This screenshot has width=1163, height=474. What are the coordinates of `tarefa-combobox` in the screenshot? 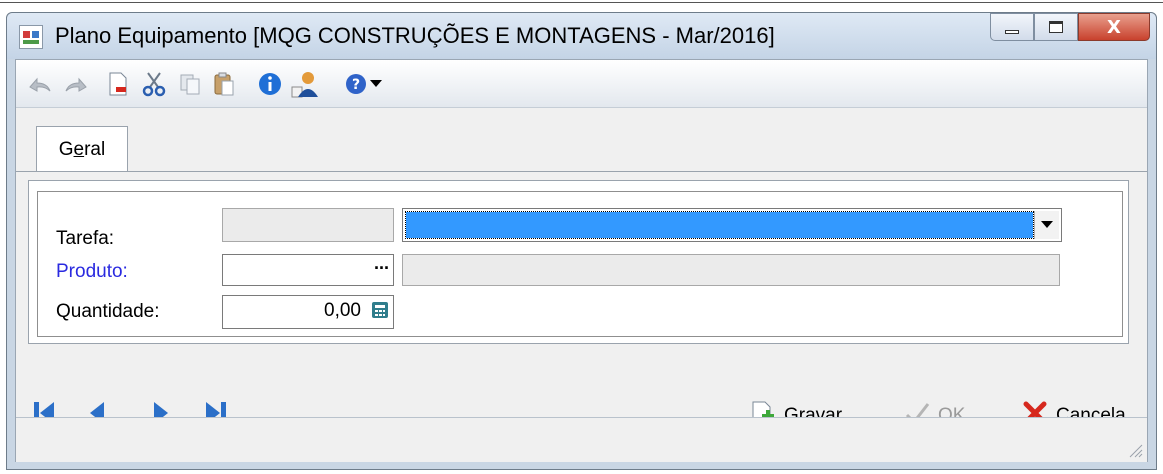 It's located at (732, 225).